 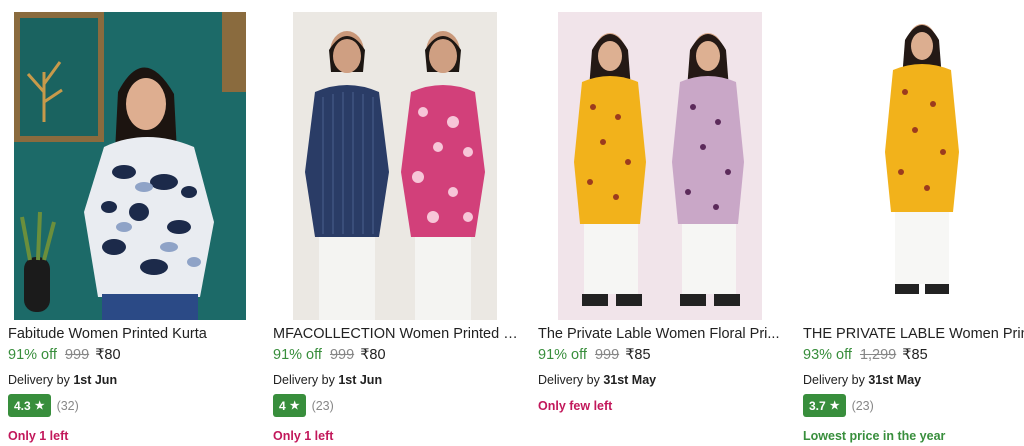 I want to click on rating-value: 3.7, so click(x=817, y=405).